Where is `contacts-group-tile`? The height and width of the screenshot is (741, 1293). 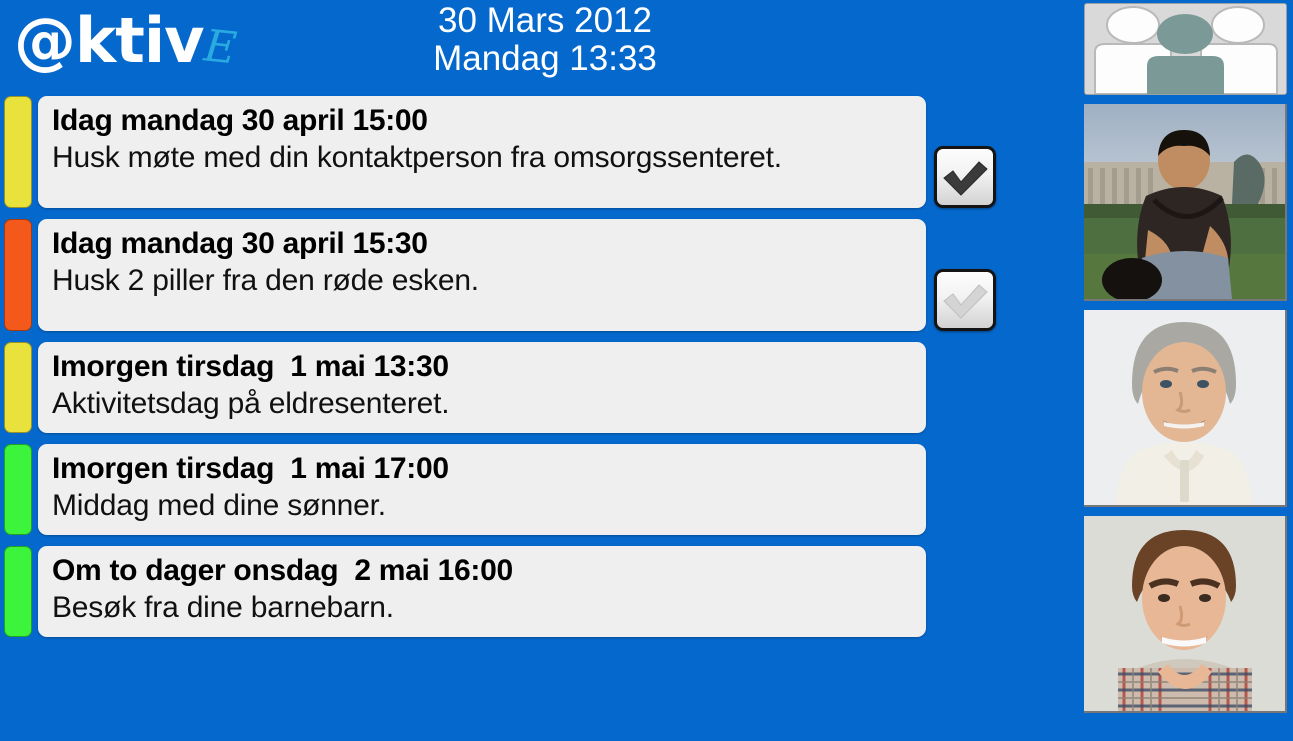 contacts-group-tile is located at coordinates (1185, 49).